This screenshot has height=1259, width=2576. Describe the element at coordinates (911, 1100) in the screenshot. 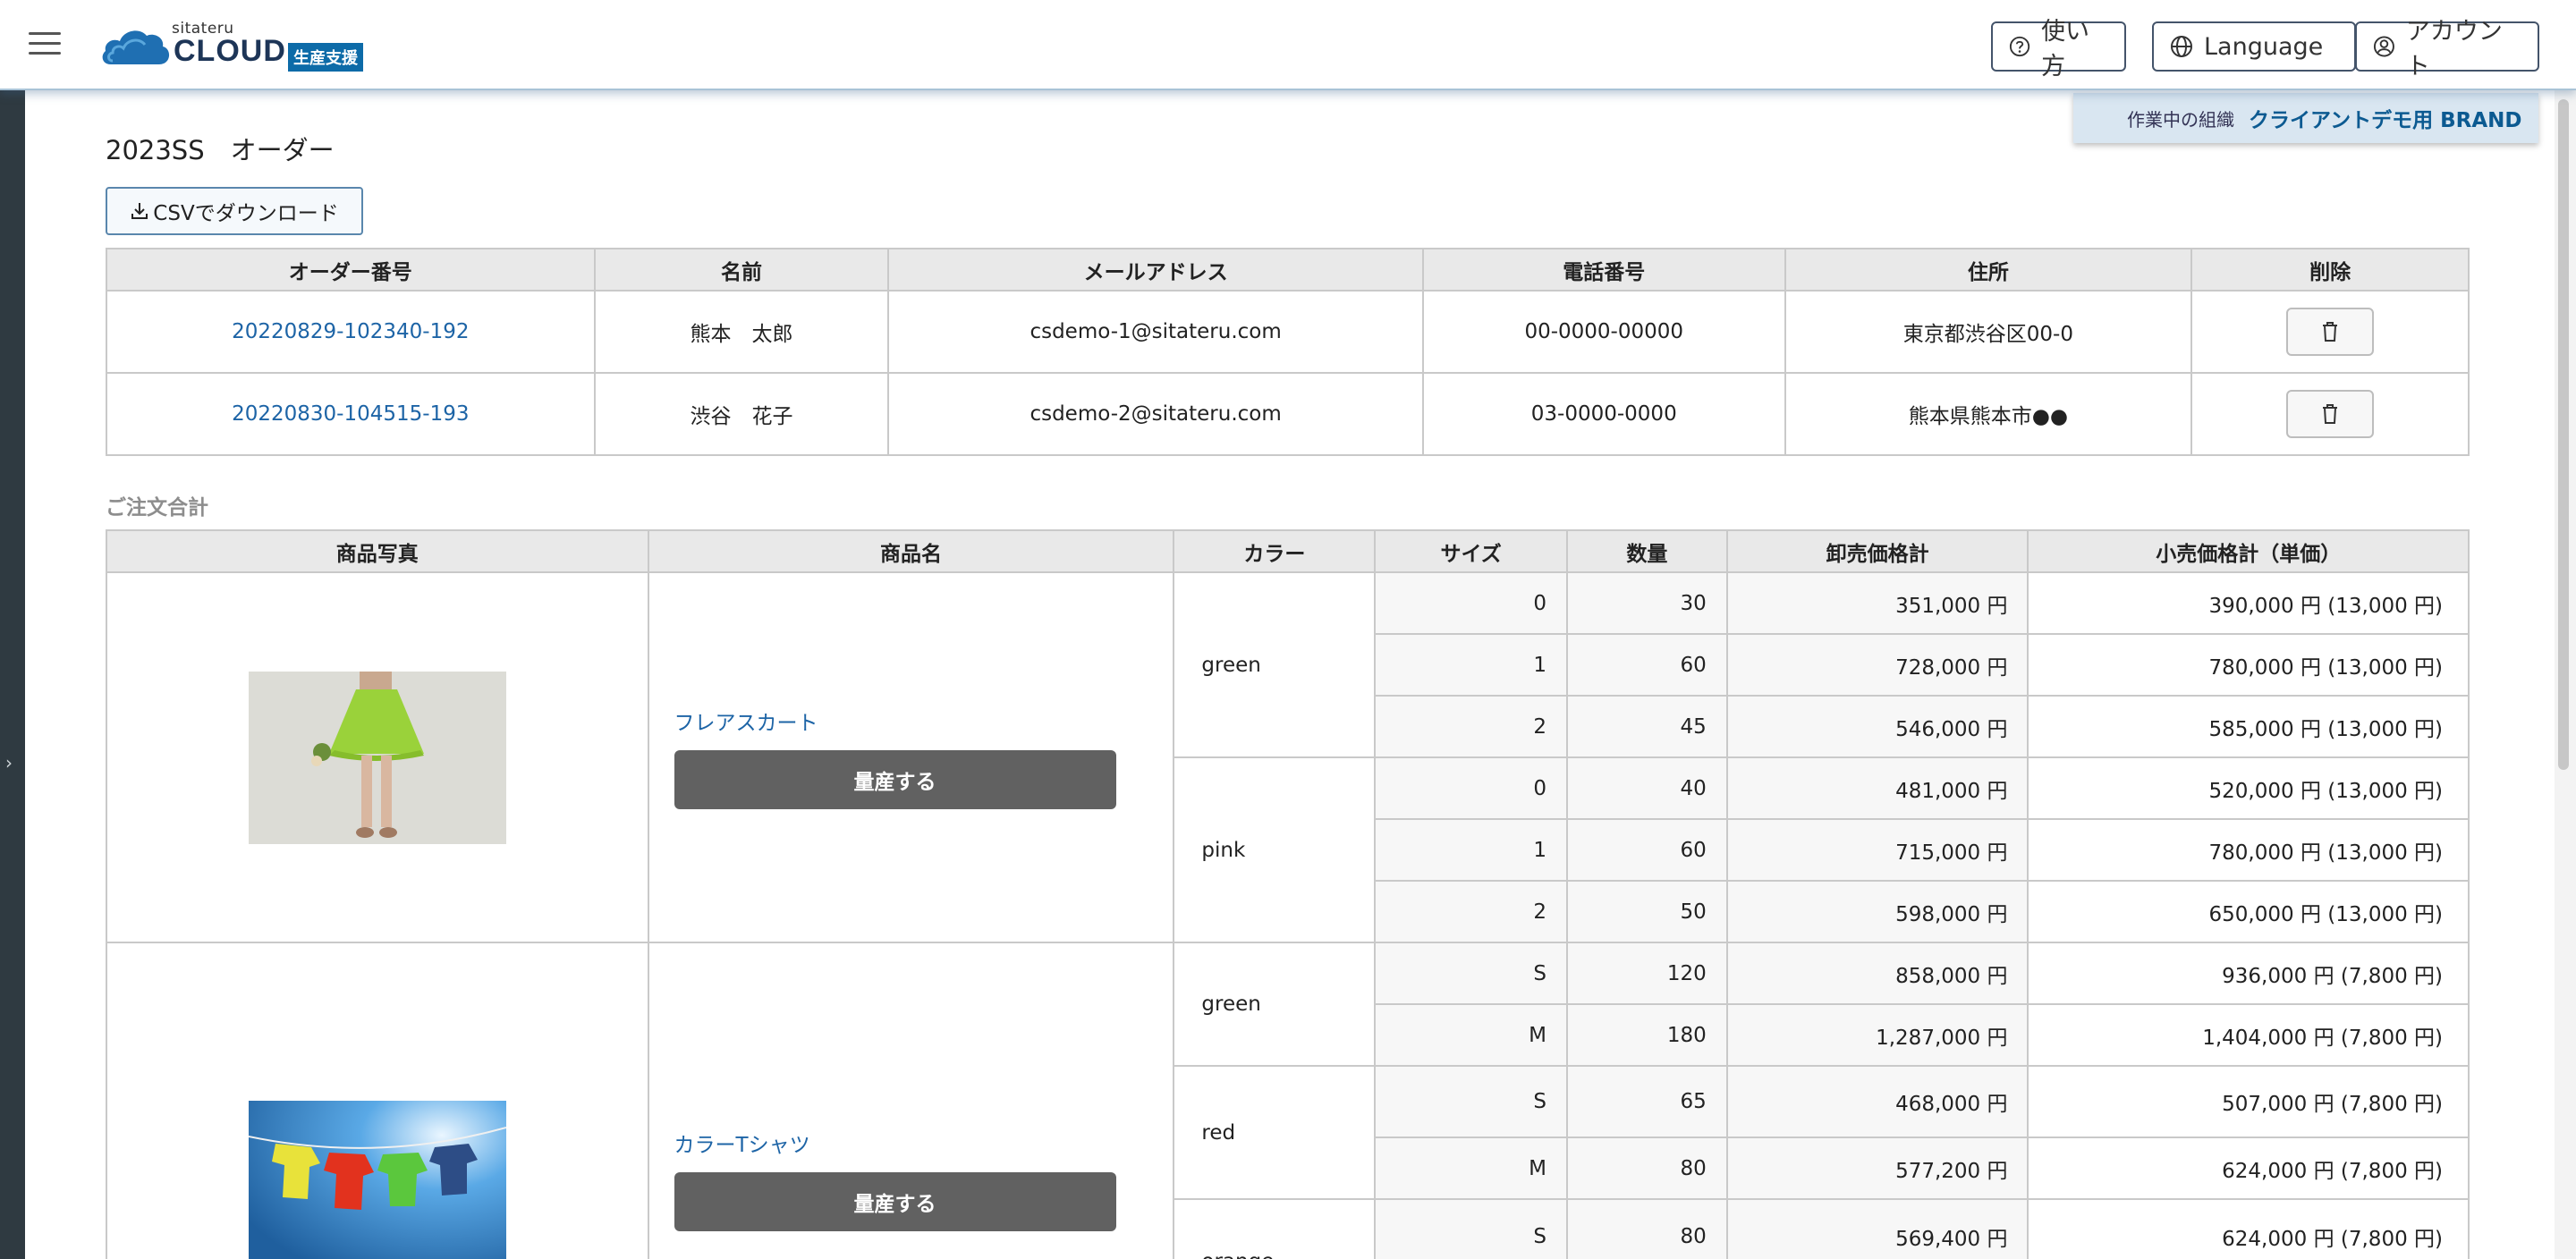

I see `product-name-cell: カラーTシャツ 量産する` at that location.